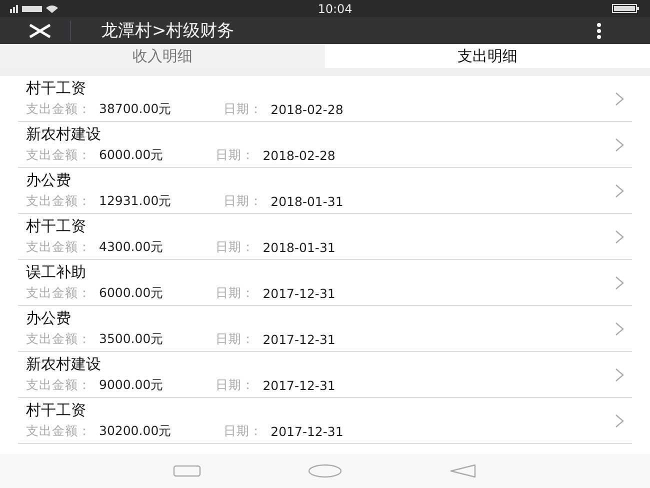 The image size is (650, 488). Describe the element at coordinates (162, 56) in the screenshot. I see `tab: 收入明细` at that location.